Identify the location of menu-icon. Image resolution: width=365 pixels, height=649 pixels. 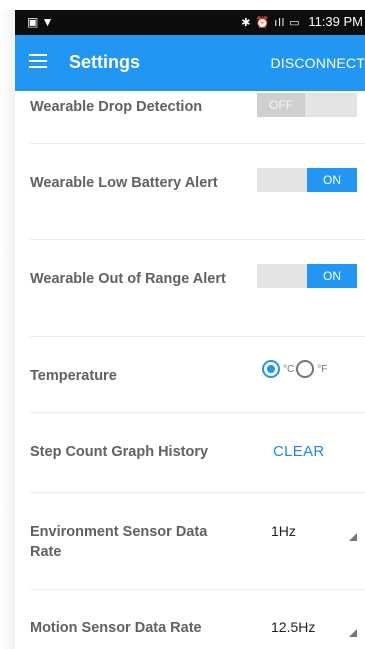
(38, 61).